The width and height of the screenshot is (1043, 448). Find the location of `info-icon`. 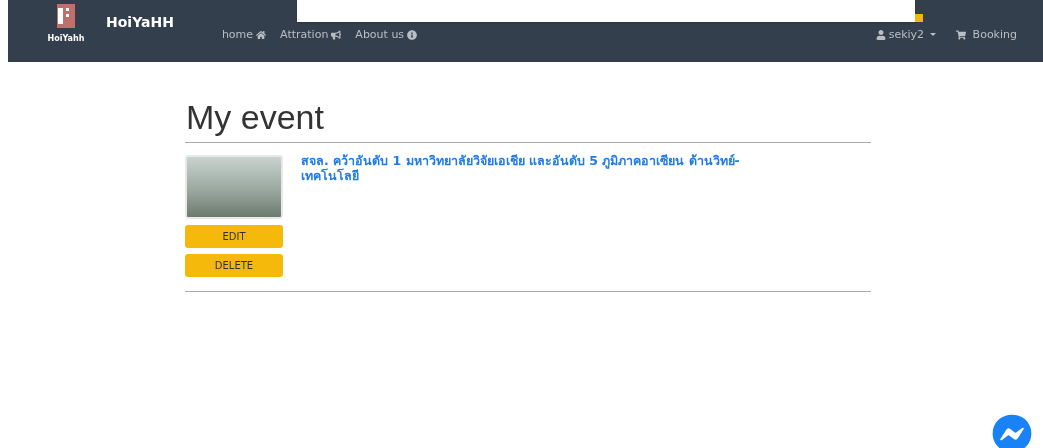

info-icon is located at coordinates (412, 34).